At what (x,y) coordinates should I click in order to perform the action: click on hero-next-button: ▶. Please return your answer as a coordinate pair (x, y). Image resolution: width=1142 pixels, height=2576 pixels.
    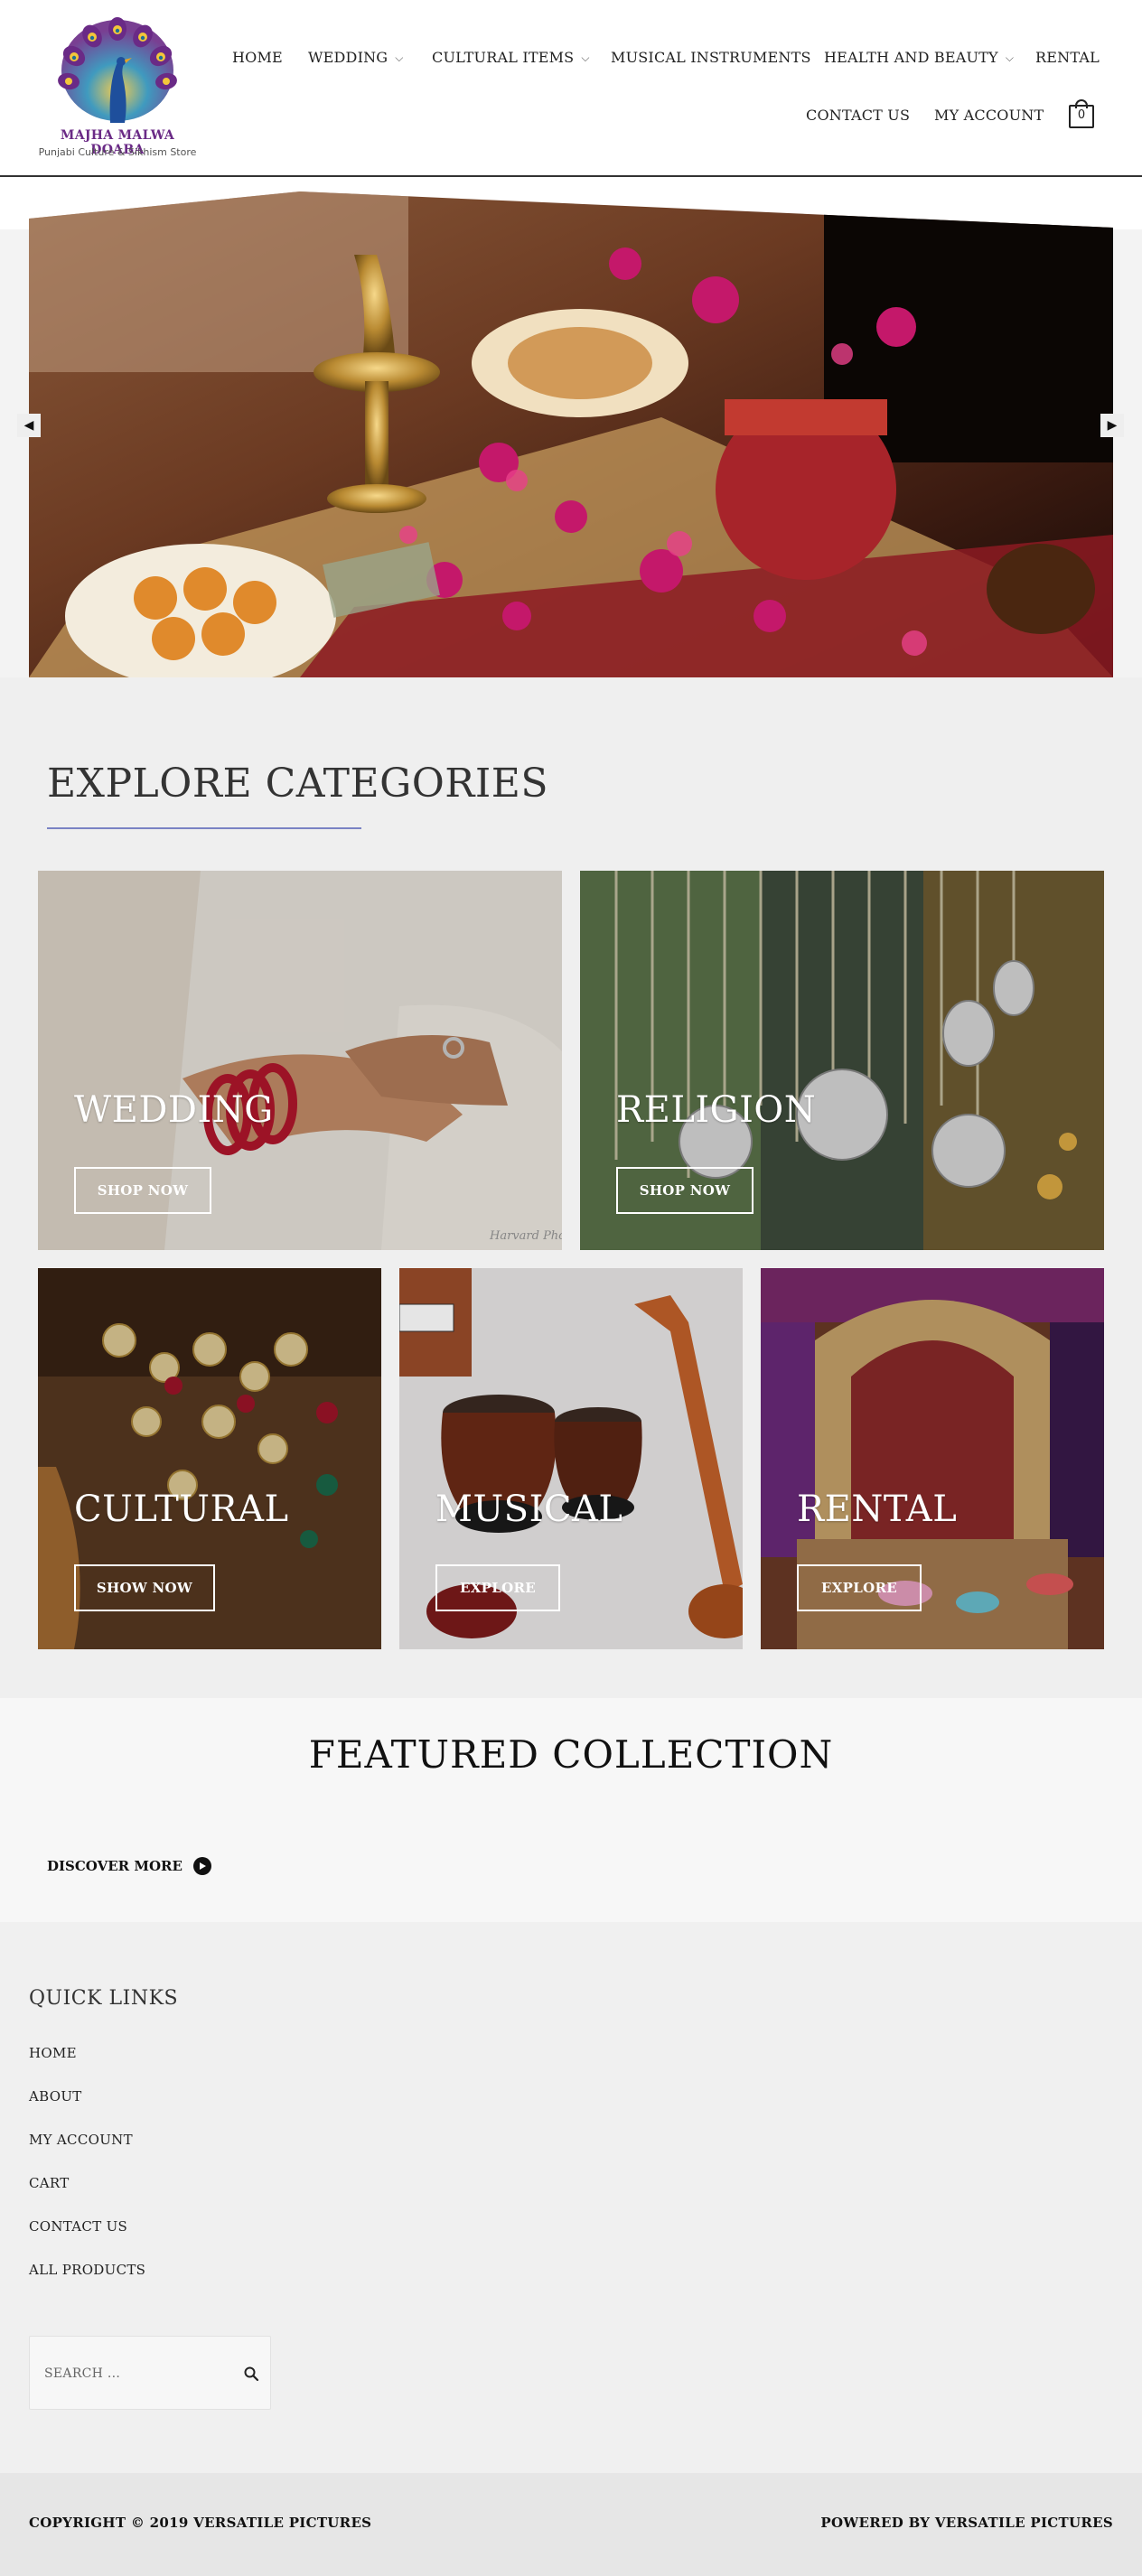
    Looking at the image, I should click on (1112, 425).